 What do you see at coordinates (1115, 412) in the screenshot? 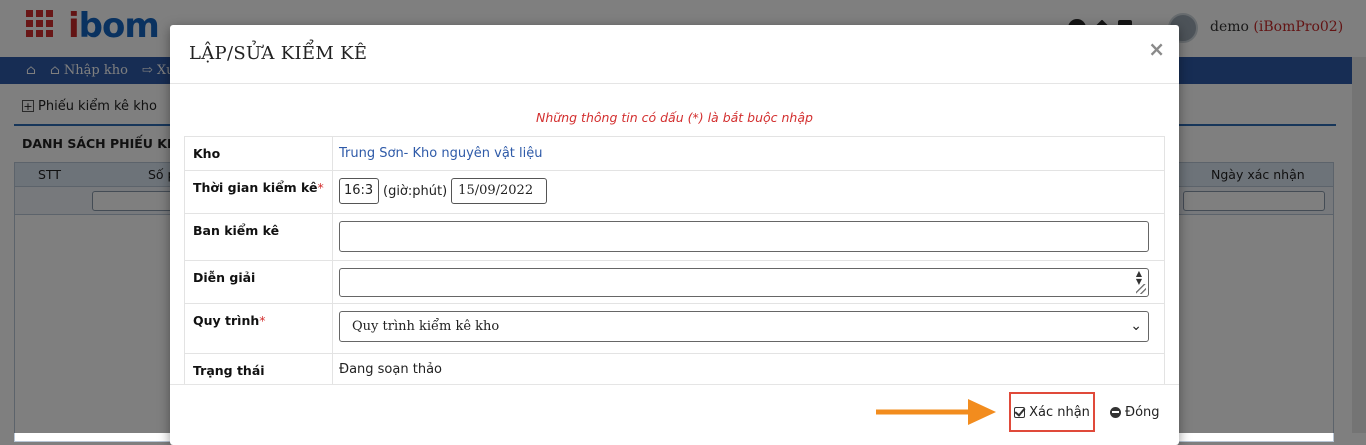
I see `minus-circle-icon` at bounding box center [1115, 412].